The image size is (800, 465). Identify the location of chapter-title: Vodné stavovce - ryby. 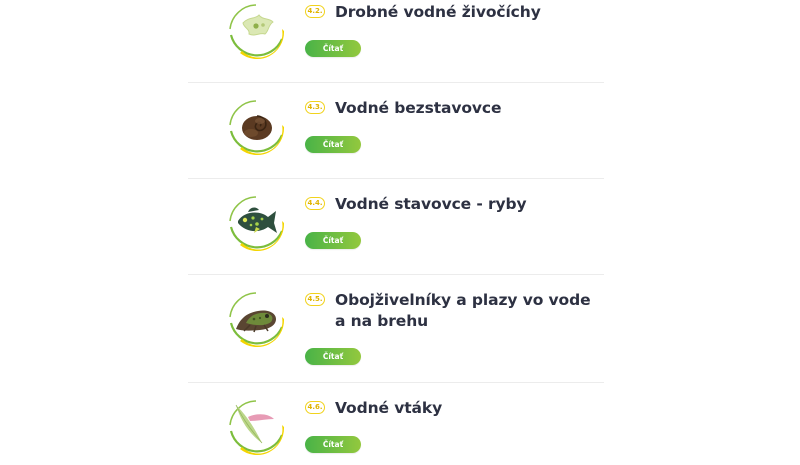
(431, 204).